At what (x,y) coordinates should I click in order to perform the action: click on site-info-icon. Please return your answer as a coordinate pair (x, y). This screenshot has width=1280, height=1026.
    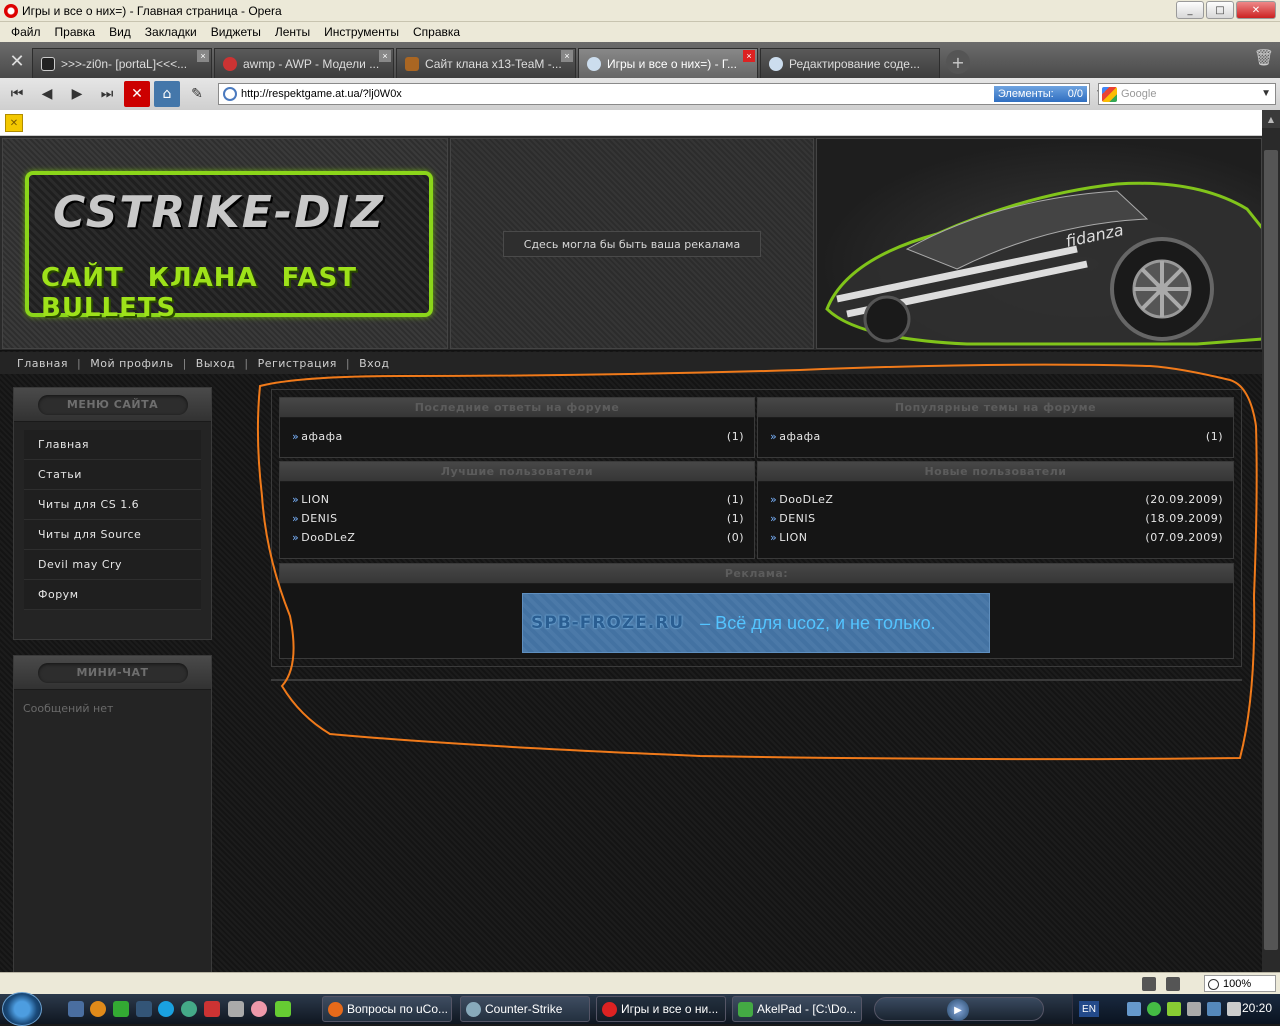
    Looking at the image, I should click on (230, 94).